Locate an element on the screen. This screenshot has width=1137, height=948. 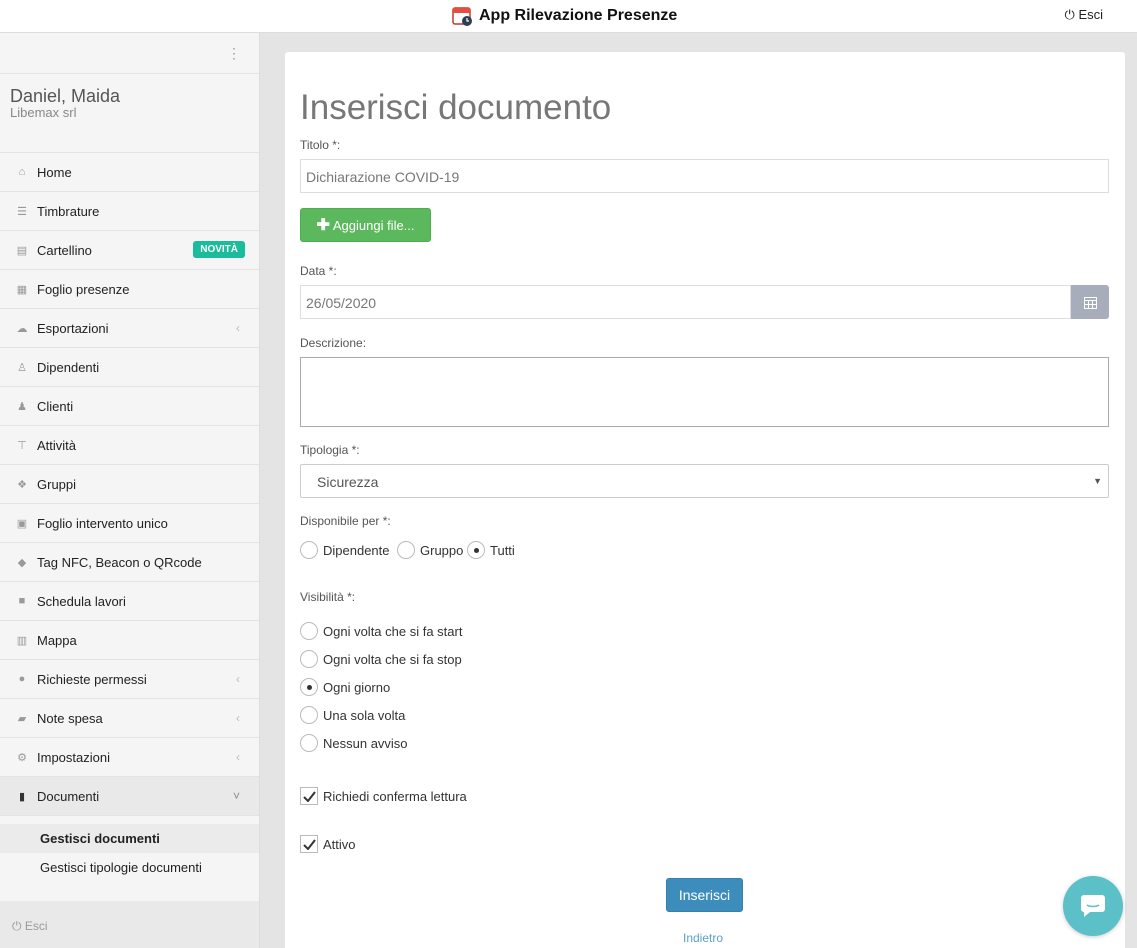
radio-tutti: Tutti is located at coordinates (491, 550).